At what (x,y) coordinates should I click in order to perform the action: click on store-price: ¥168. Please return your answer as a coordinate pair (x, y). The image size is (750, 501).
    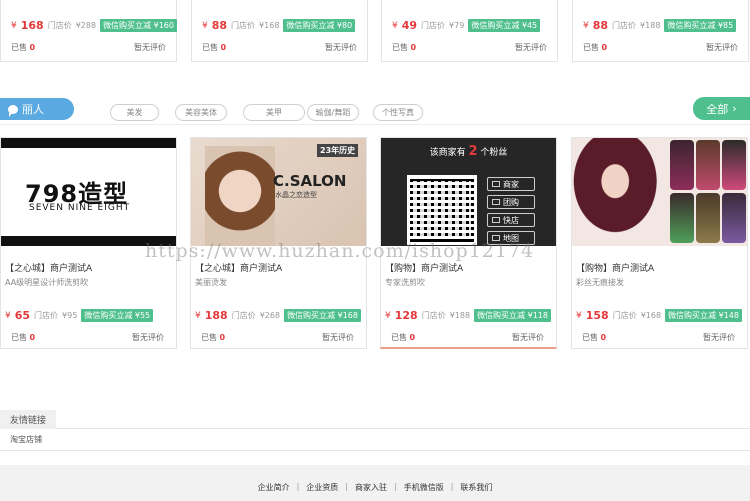
    Looking at the image, I should click on (651, 315).